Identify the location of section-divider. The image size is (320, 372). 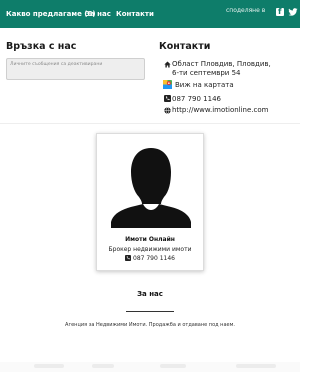
(150, 123).